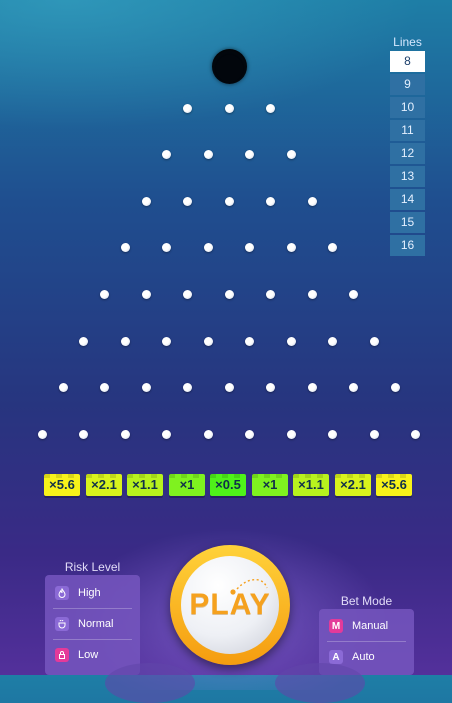 This screenshot has height=703, width=452. I want to click on lines-option-16: 16, so click(407, 245).